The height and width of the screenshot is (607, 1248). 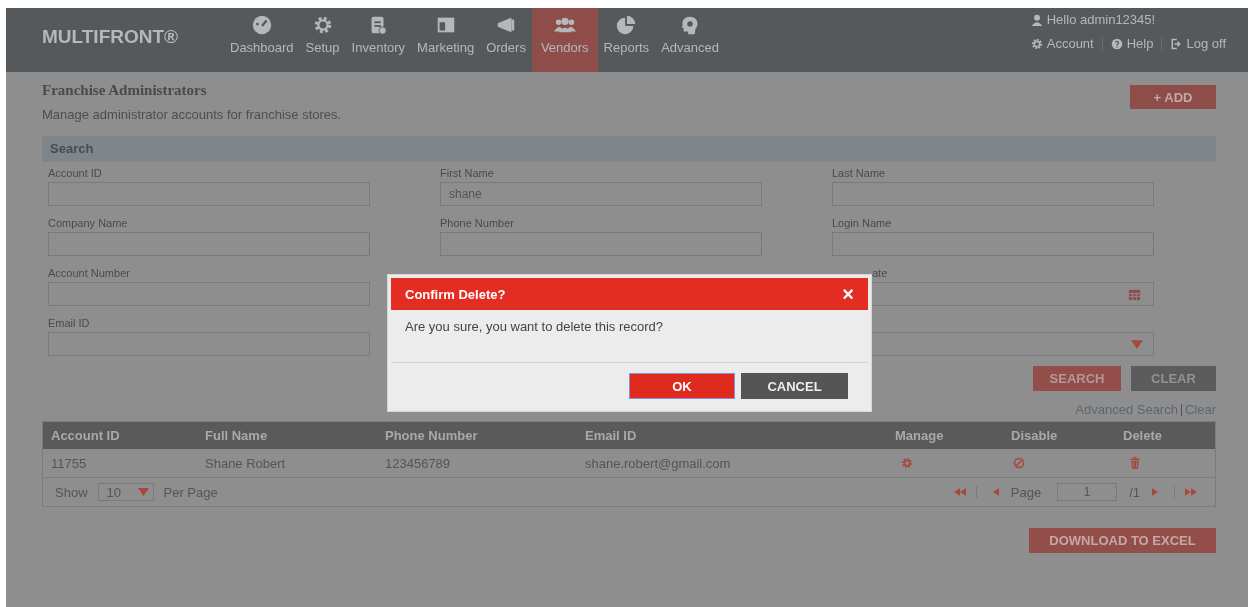 What do you see at coordinates (1036, 19) in the screenshot?
I see `user-icon` at bounding box center [1036, 19].